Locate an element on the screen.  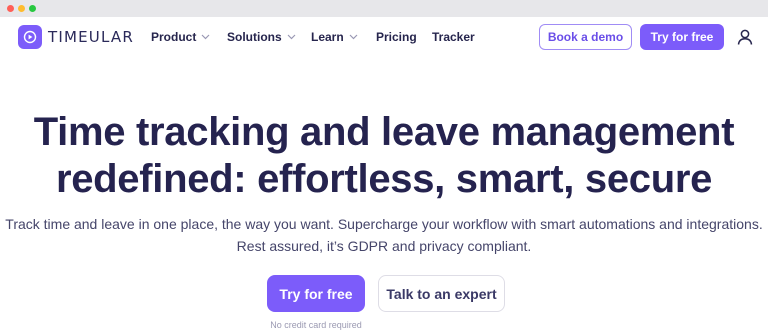
maximize-window-button is located at coordinates (32, 8).